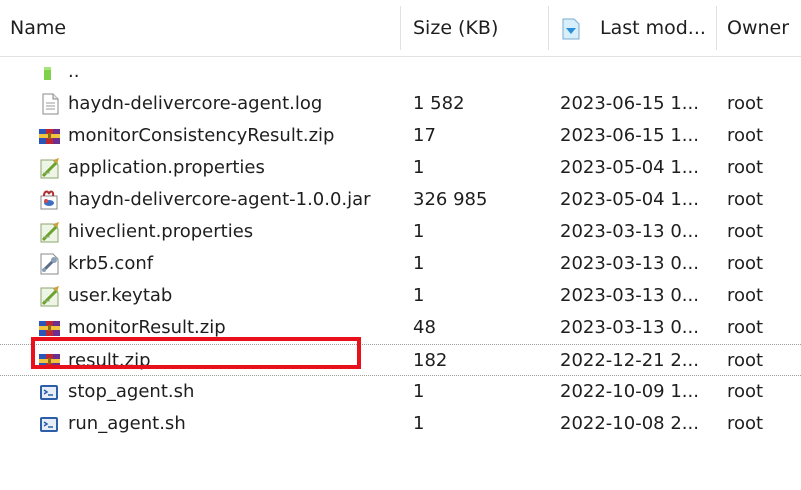 The height and width of the screenshot is (490, 801). What do you see at coordinates (439, 103) in the screenshot?
I see `file-size: 1 582` at bounding box center [439, 103].